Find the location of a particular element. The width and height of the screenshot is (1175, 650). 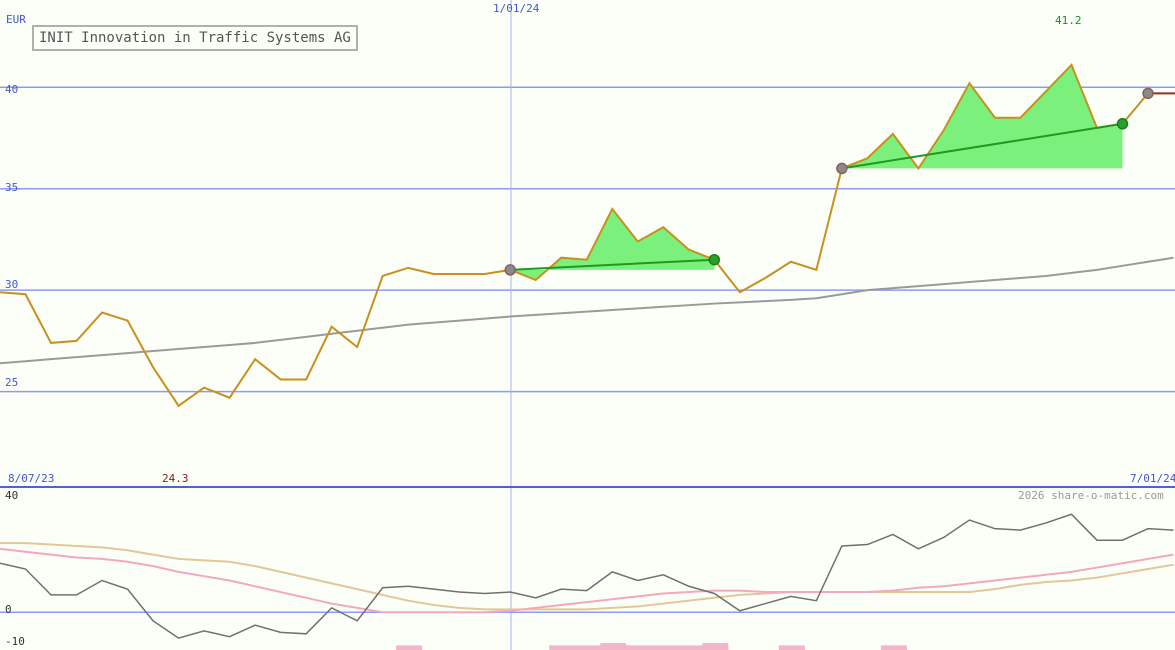

osc-tick-label: -10 is located at coordinates (15, 641).